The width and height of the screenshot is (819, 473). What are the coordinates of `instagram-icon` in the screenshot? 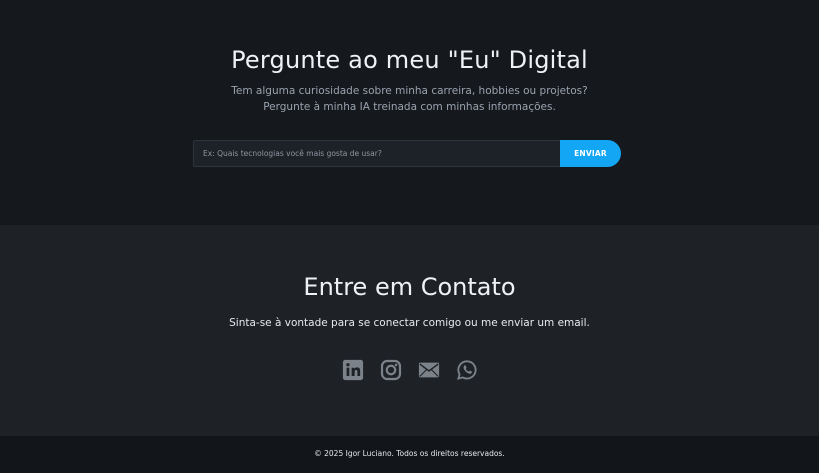 It's located at (390, 370).